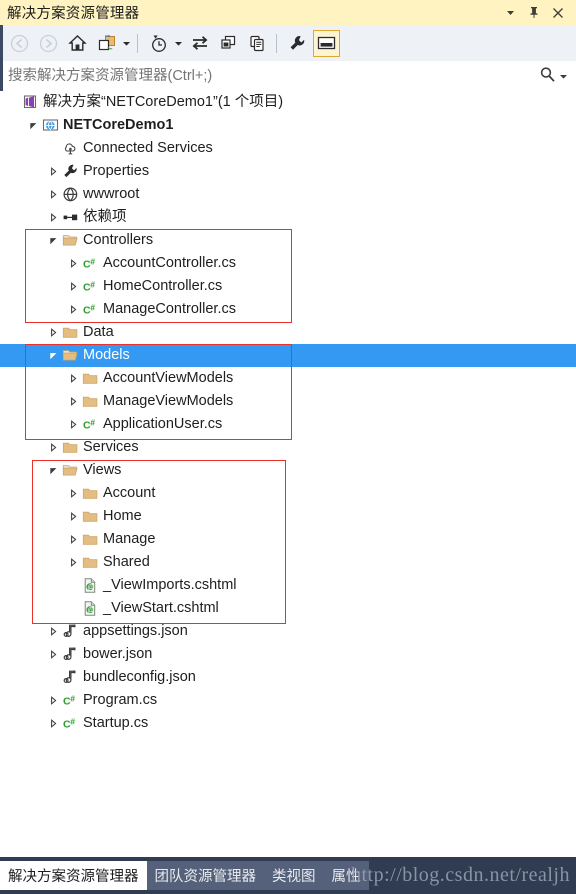  I want to click on tree-row-label: 依赖项, so click(105, 217).